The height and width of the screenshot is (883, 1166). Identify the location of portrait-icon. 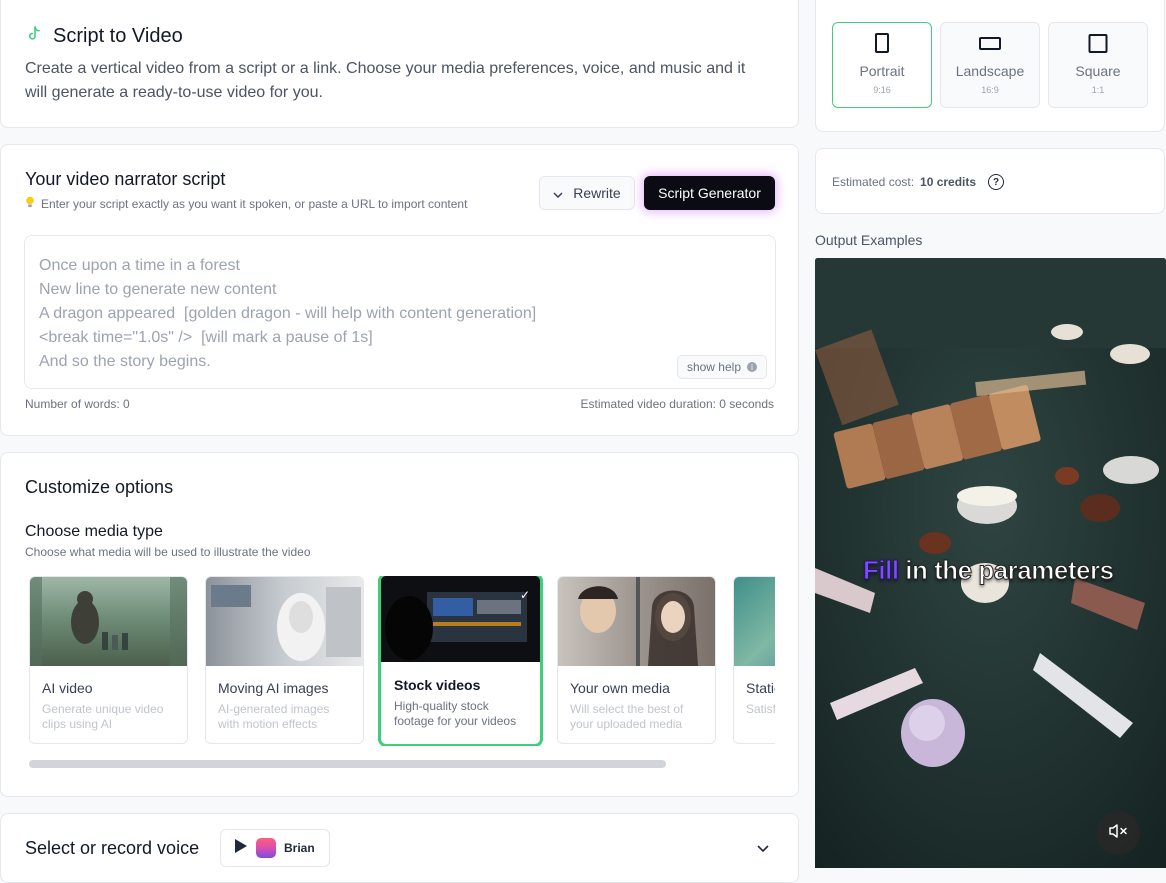
(882, 43).